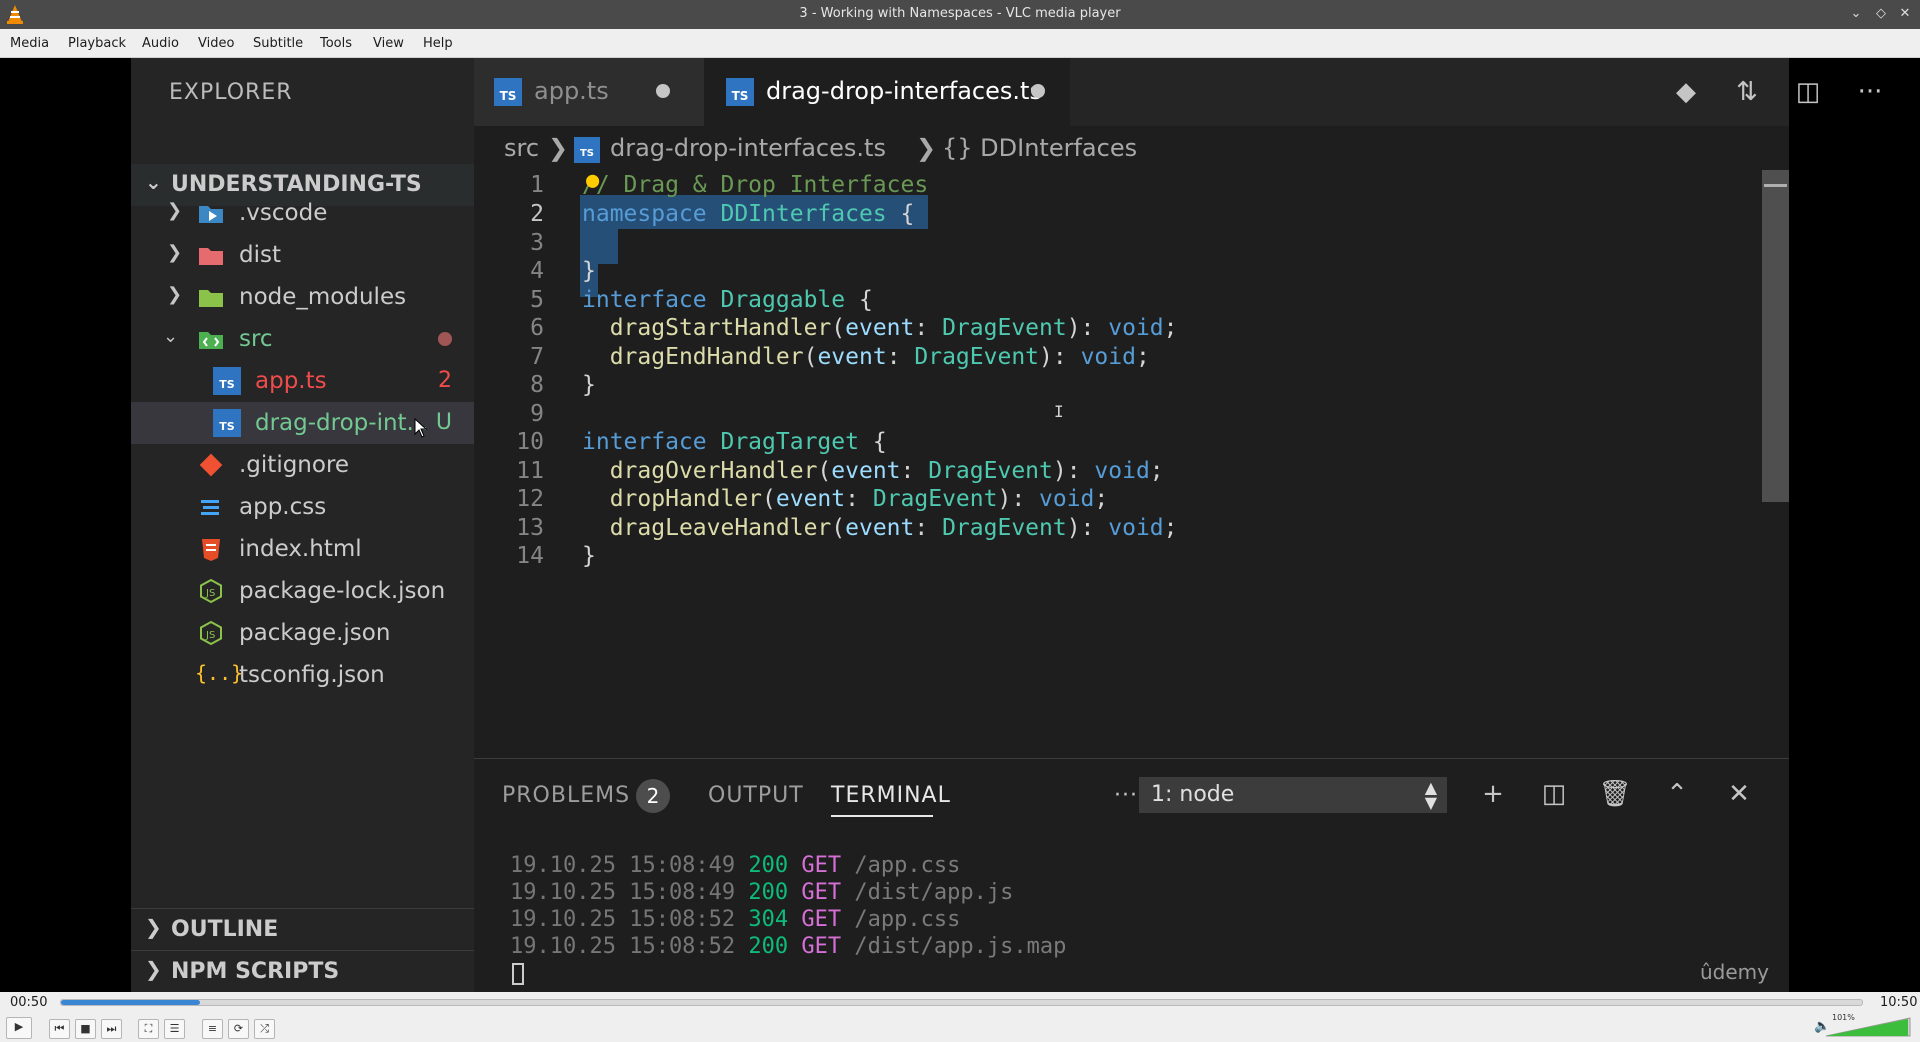  Describe the element at coordinates (97, 43) in the screenshot. I see `menu-playback: Playback` at that location.